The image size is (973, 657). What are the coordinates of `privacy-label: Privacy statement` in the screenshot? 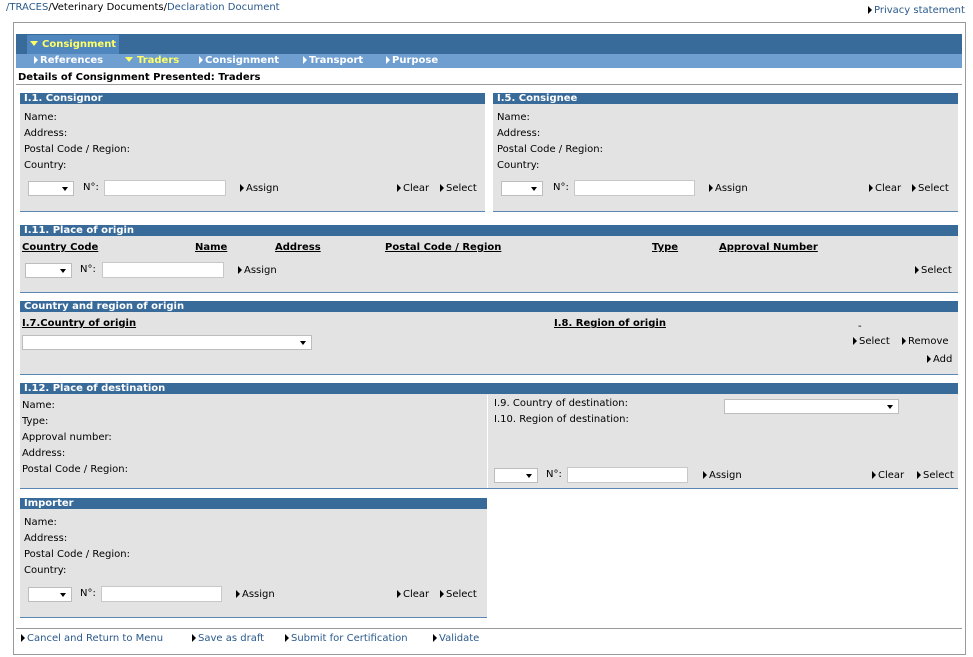 It's located at (919, 10).